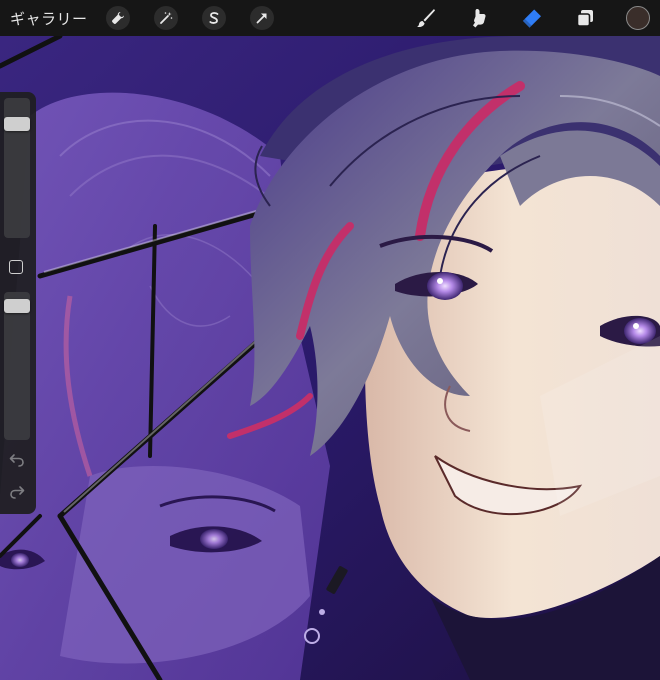  I want to click on arrow-cursor-icon, so click(261, 18).